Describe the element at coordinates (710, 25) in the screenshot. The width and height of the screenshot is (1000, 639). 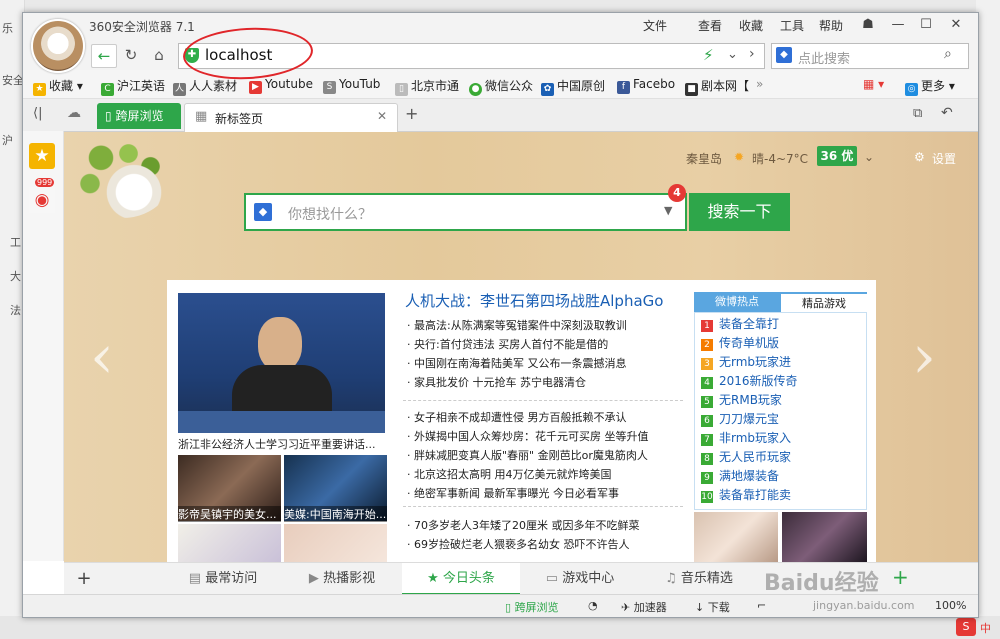
I see `menu-view: 查看` at that location.